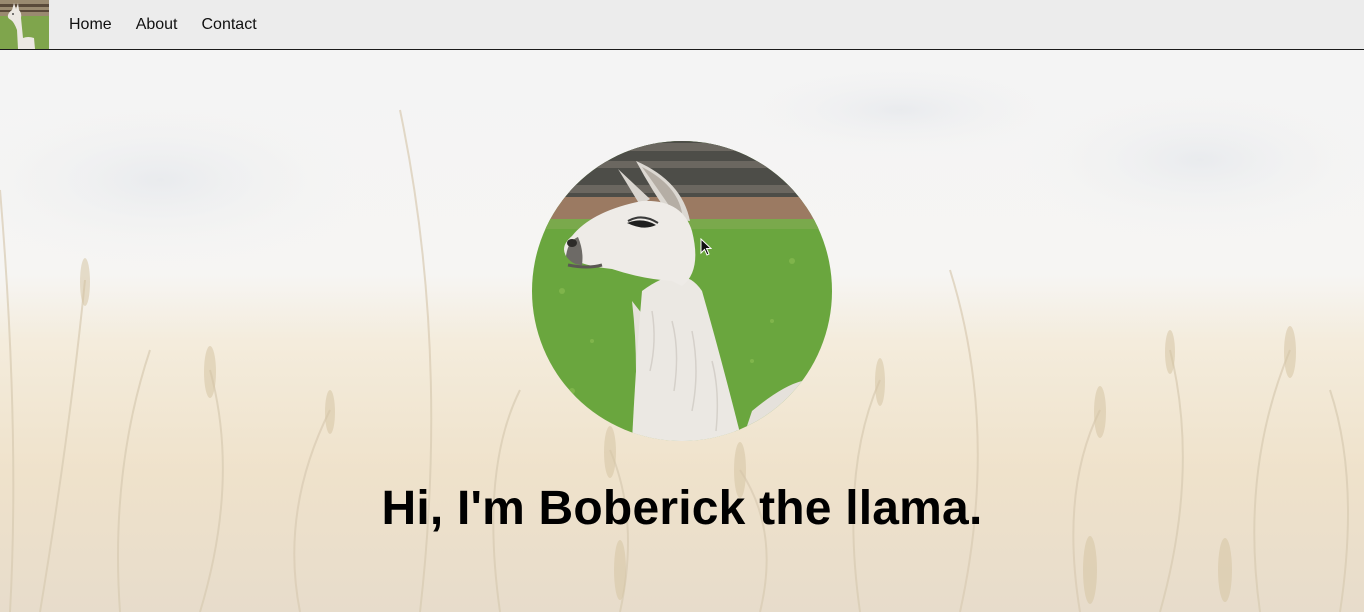 The width and height of the screenshot is (1364, 612). I want to click on nav-links: Home About Contact, so click(175, 24).